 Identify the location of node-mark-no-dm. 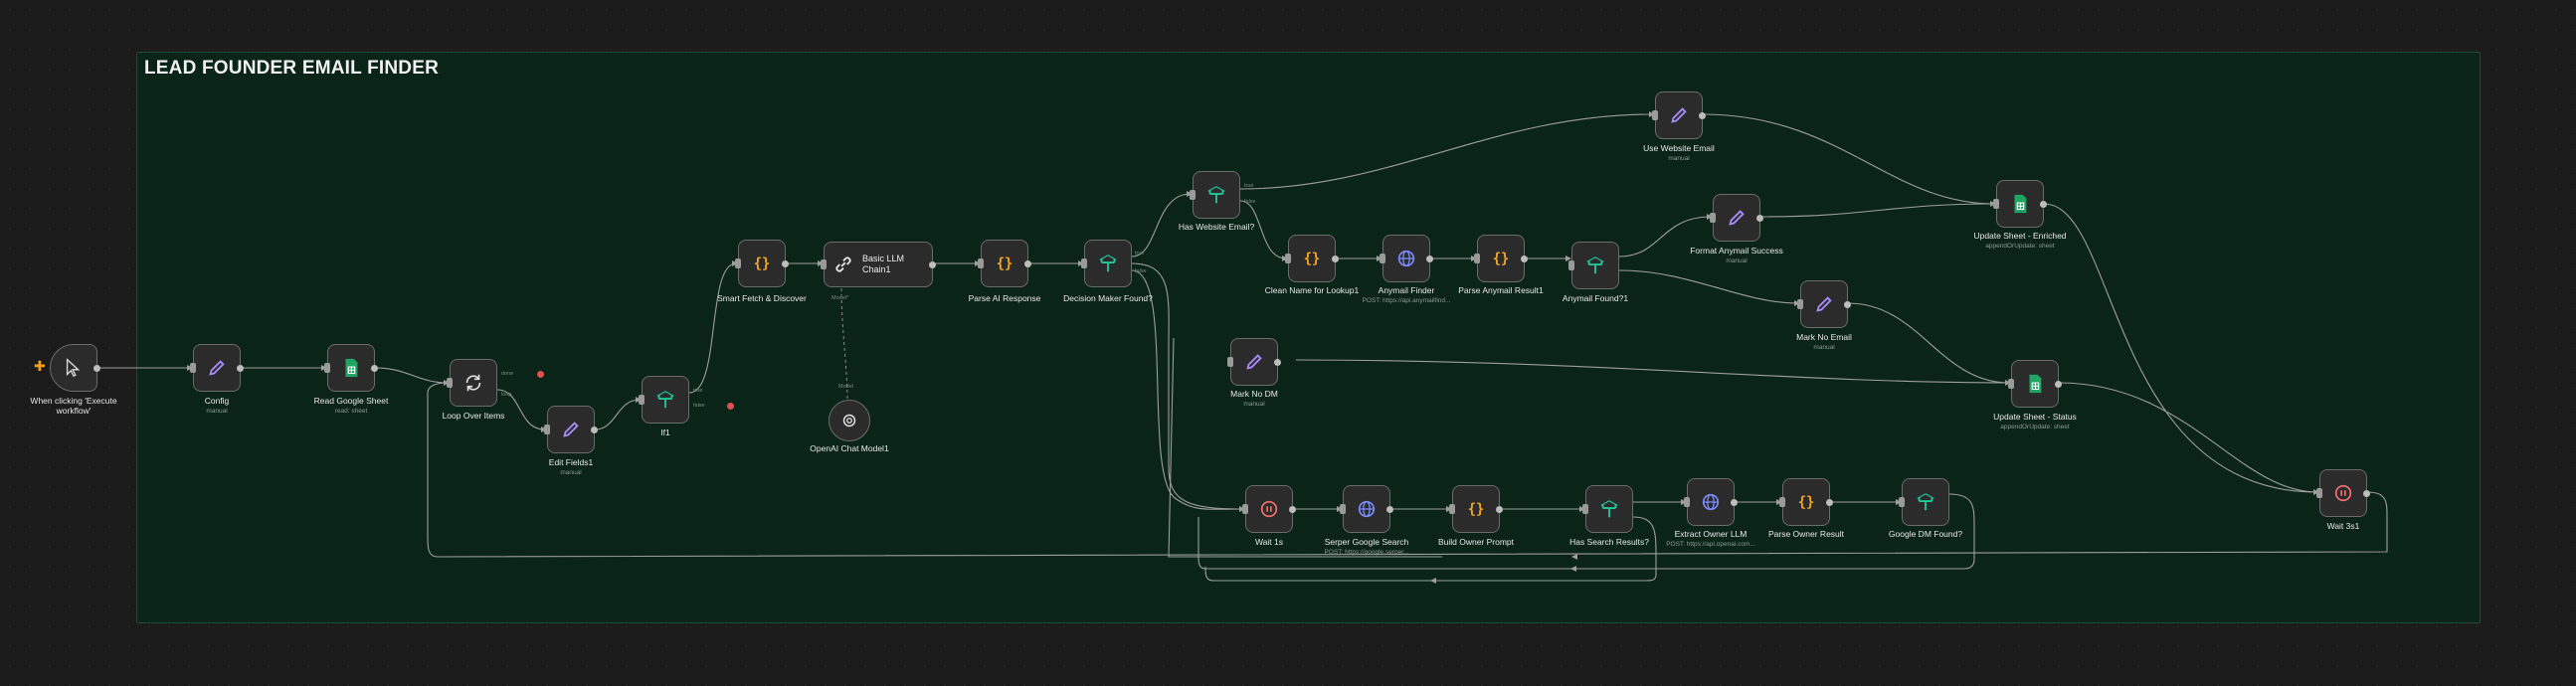
(1254, 362).